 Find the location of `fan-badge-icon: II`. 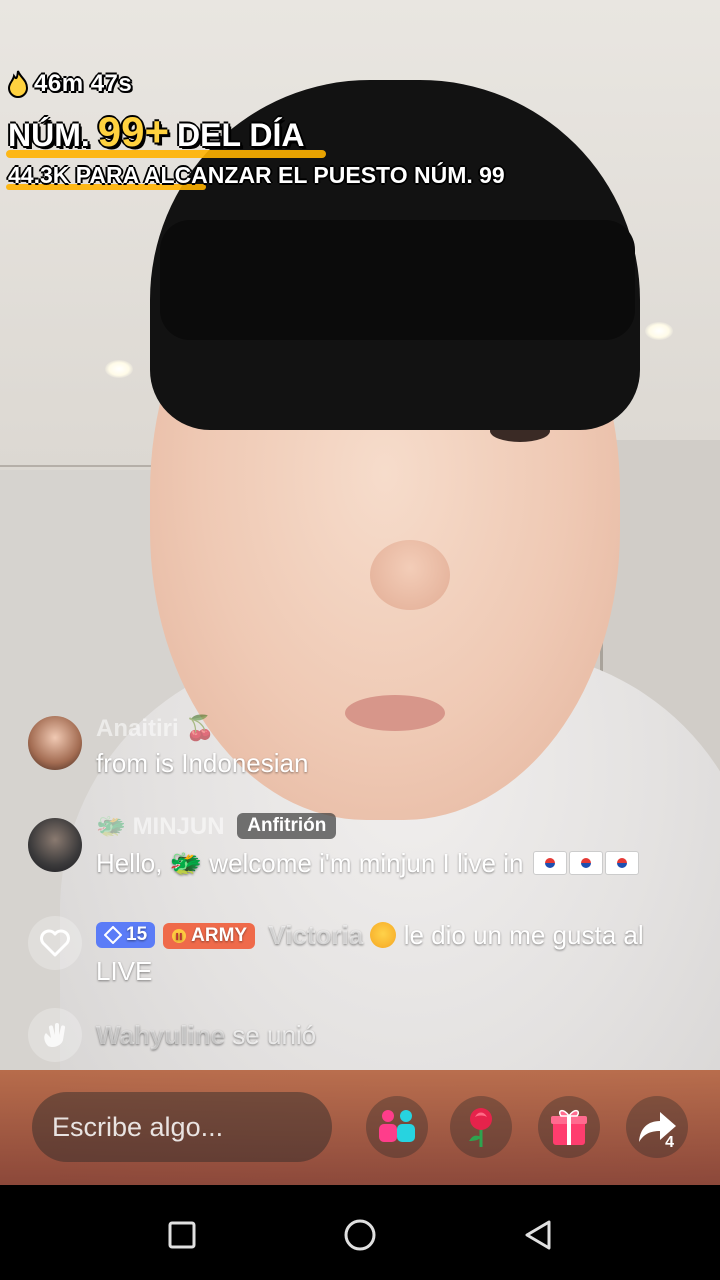

fan-badge-icon: II is located at coordinates (179, 936).